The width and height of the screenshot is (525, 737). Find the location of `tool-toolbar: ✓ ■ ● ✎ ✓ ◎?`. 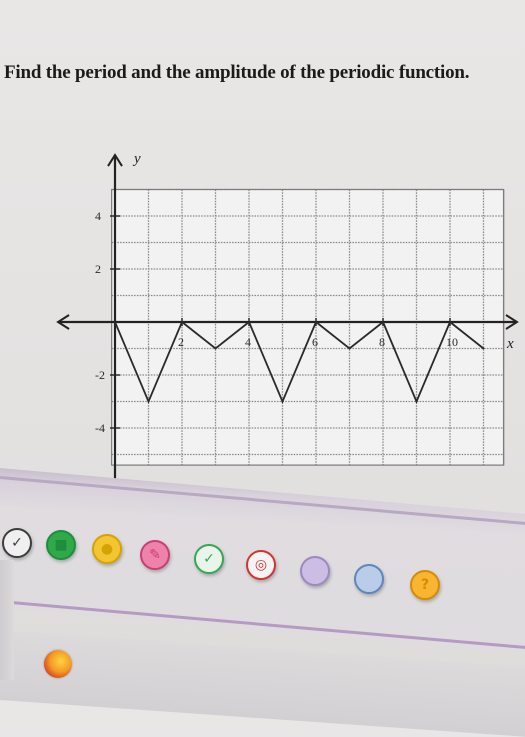

tool-toolbar: ✓ ■ ● ✎ ✓ ◎? is located at coordinates (262, 555).